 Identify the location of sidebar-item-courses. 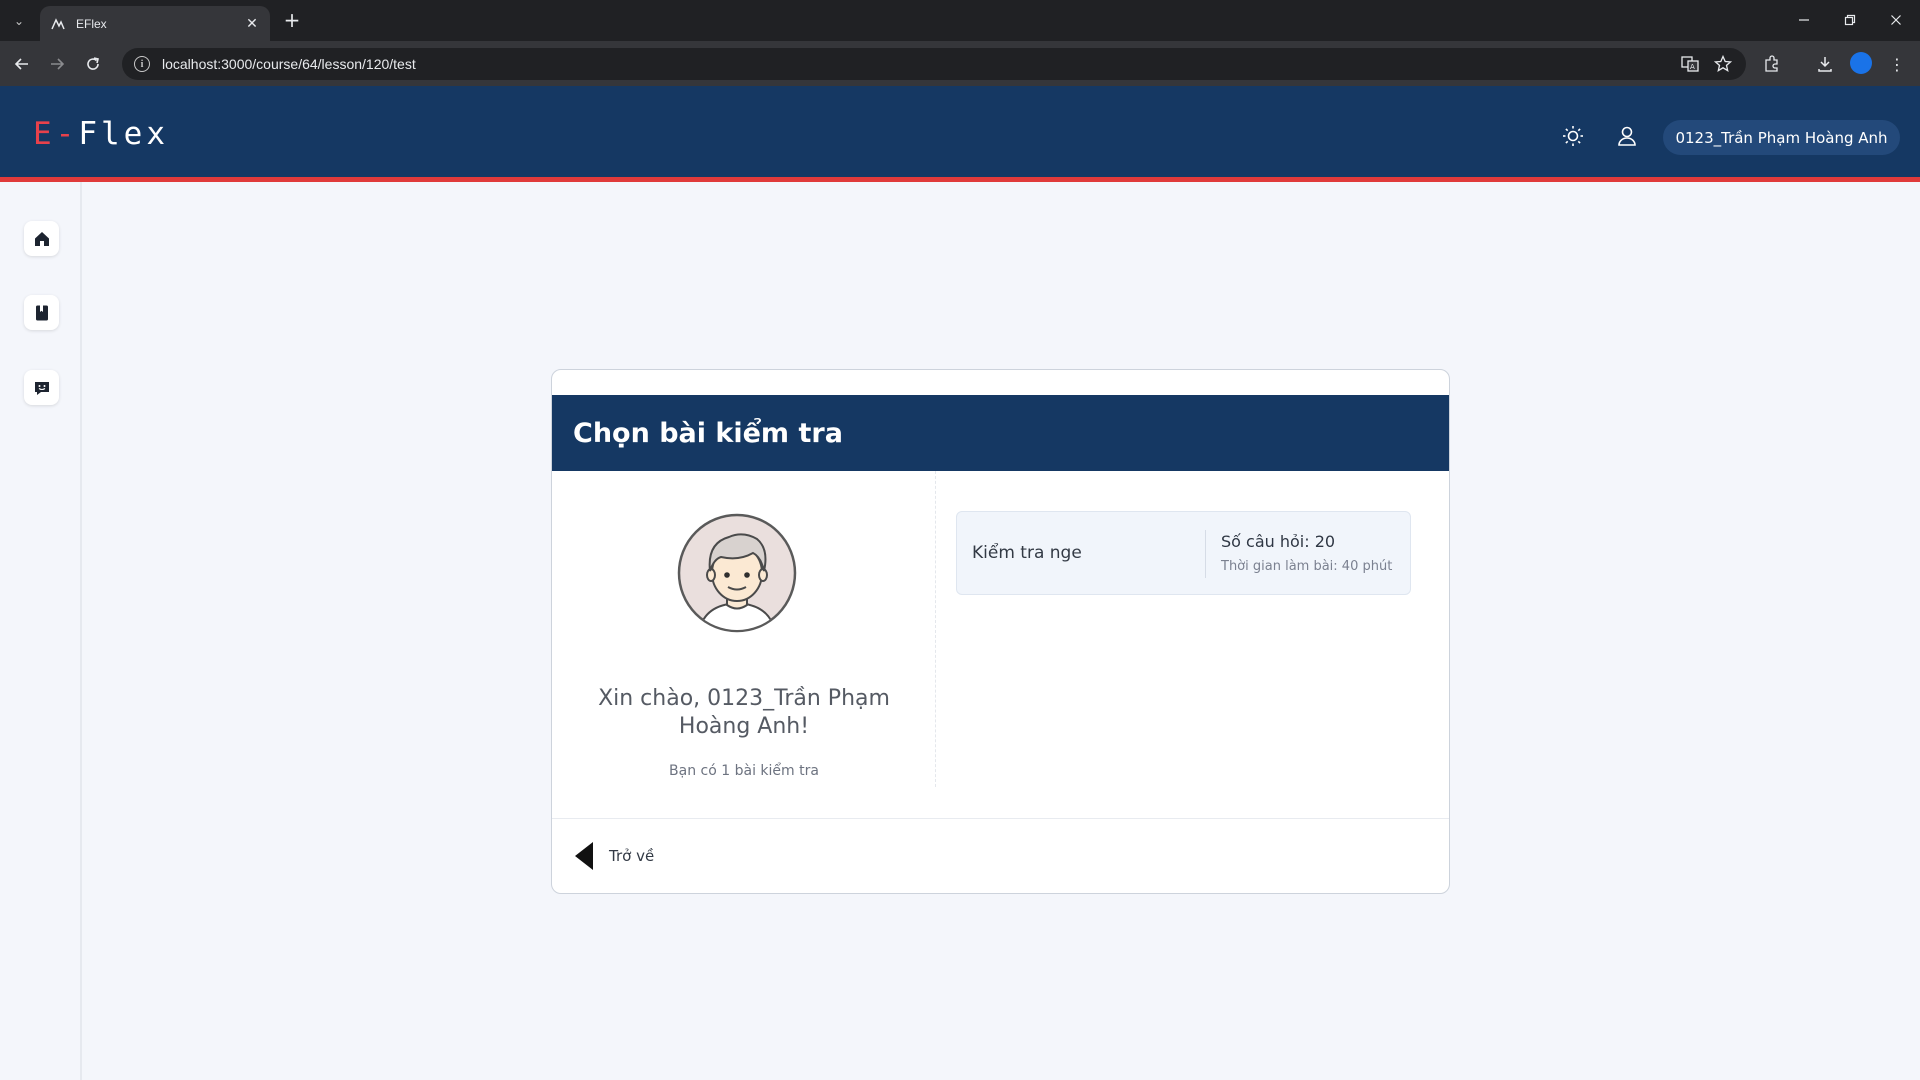
(41, 312).